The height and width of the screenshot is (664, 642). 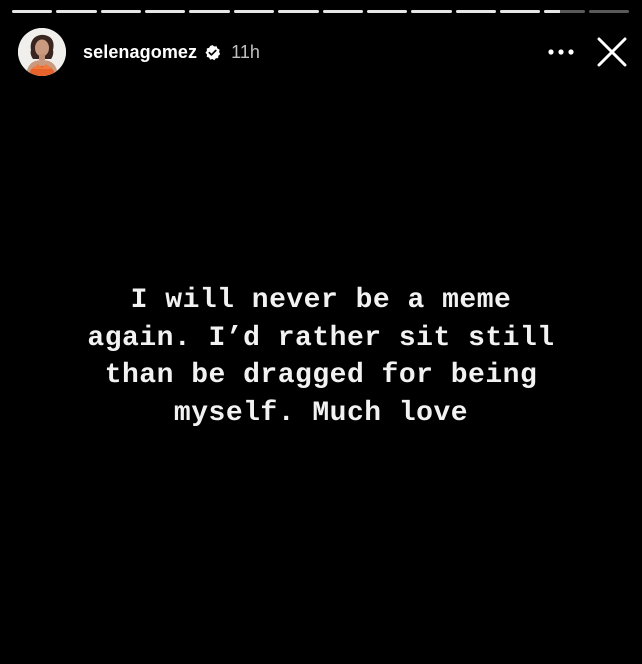 What do you see at coordinates (321, 12) in the screenshot?
I see `story-progress-bar` at bounding box center [321, 12].